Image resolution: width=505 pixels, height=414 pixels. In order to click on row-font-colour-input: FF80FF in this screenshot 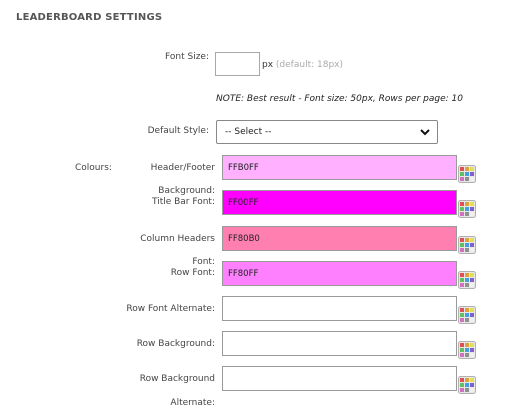, I will do `click(339, 273)`.